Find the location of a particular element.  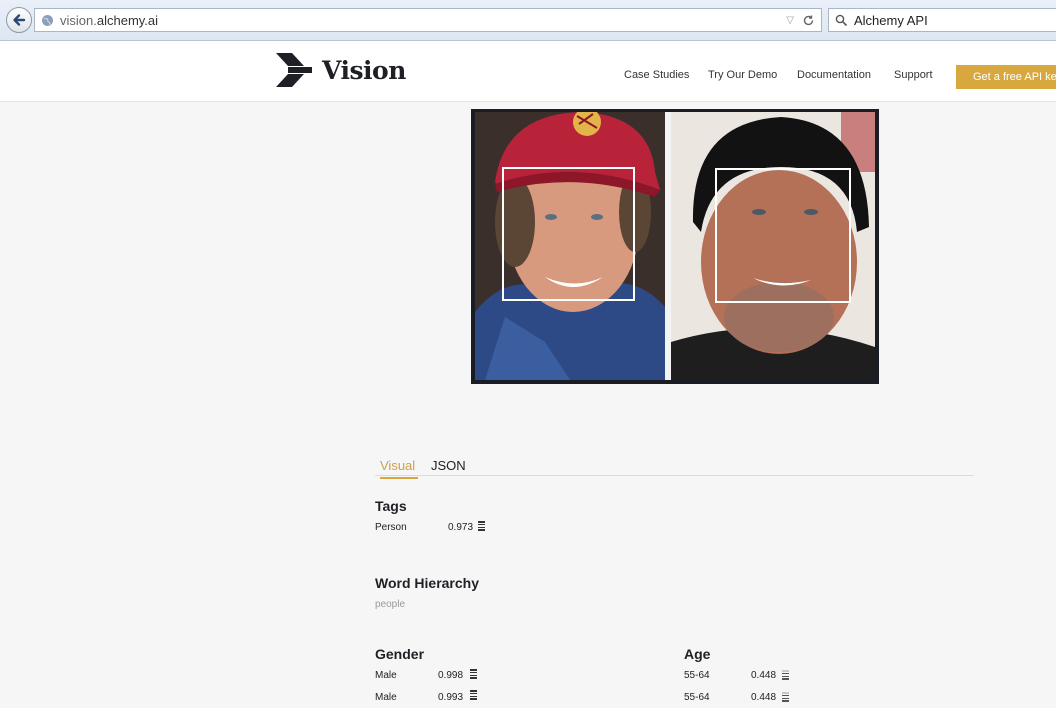

tag-label: Person is located at coordinates (391, 527).